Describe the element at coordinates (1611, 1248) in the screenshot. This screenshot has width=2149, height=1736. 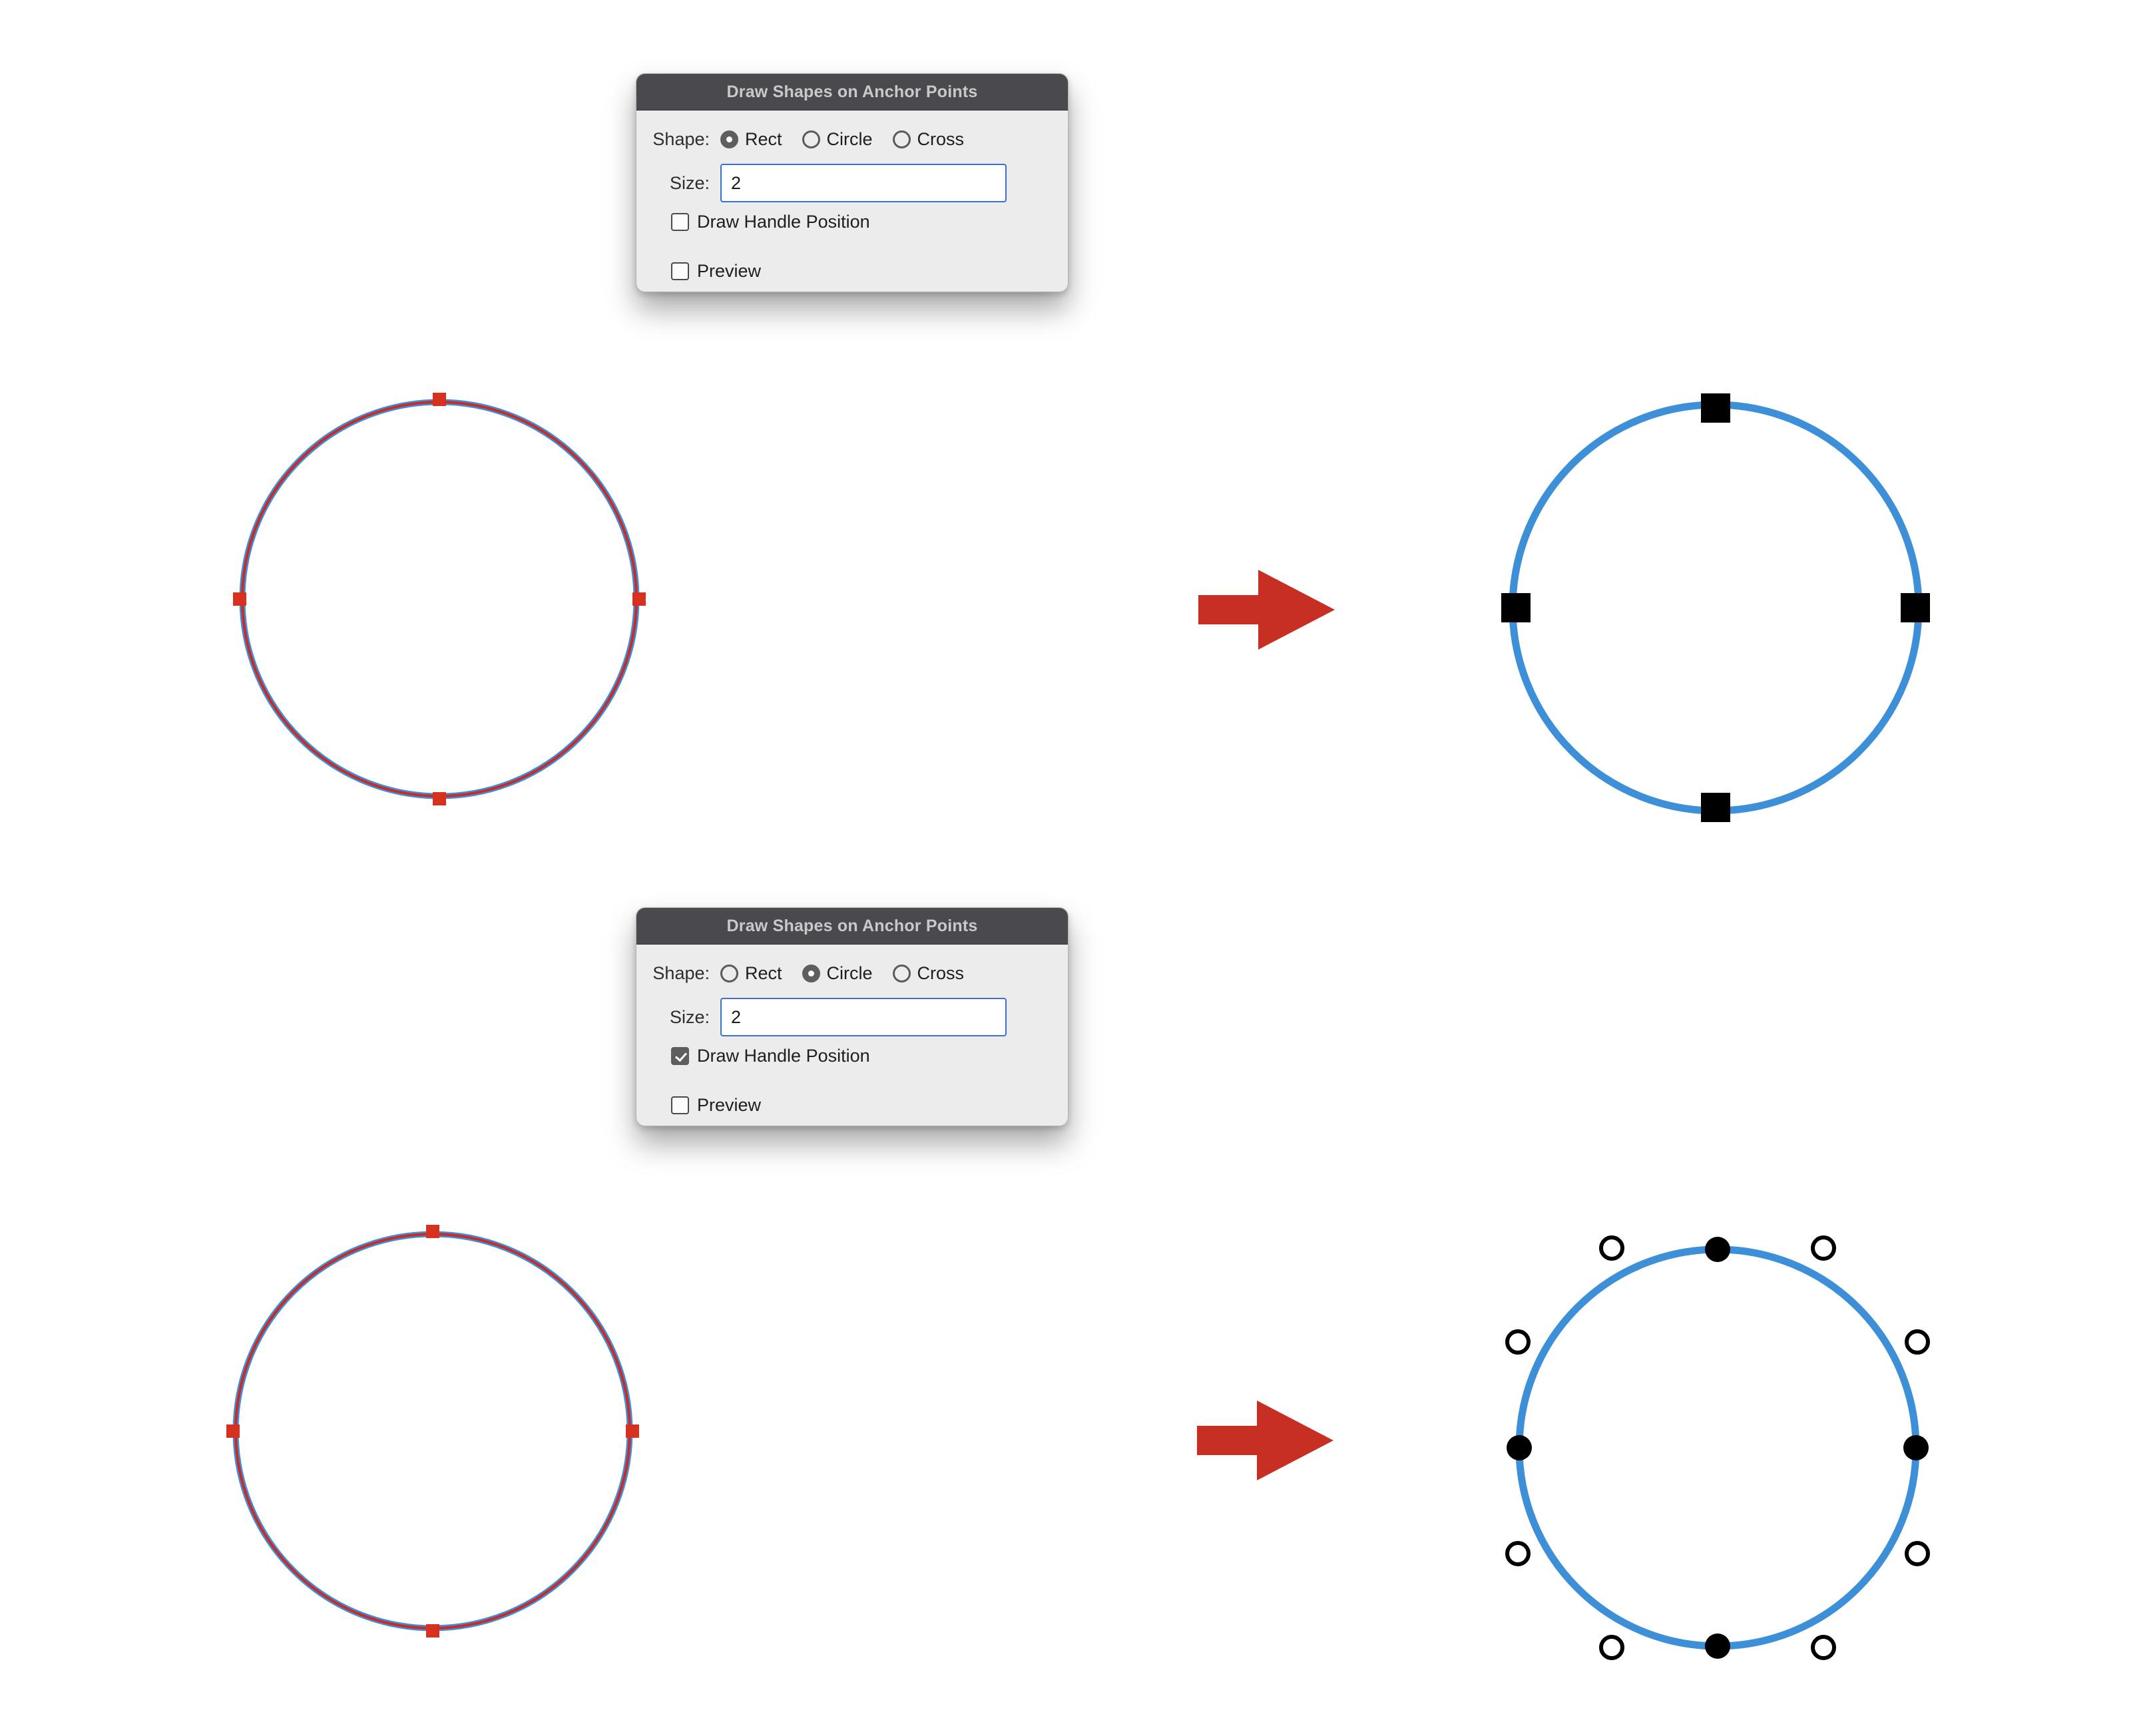
I see `handle-marker-top-left` at that location.